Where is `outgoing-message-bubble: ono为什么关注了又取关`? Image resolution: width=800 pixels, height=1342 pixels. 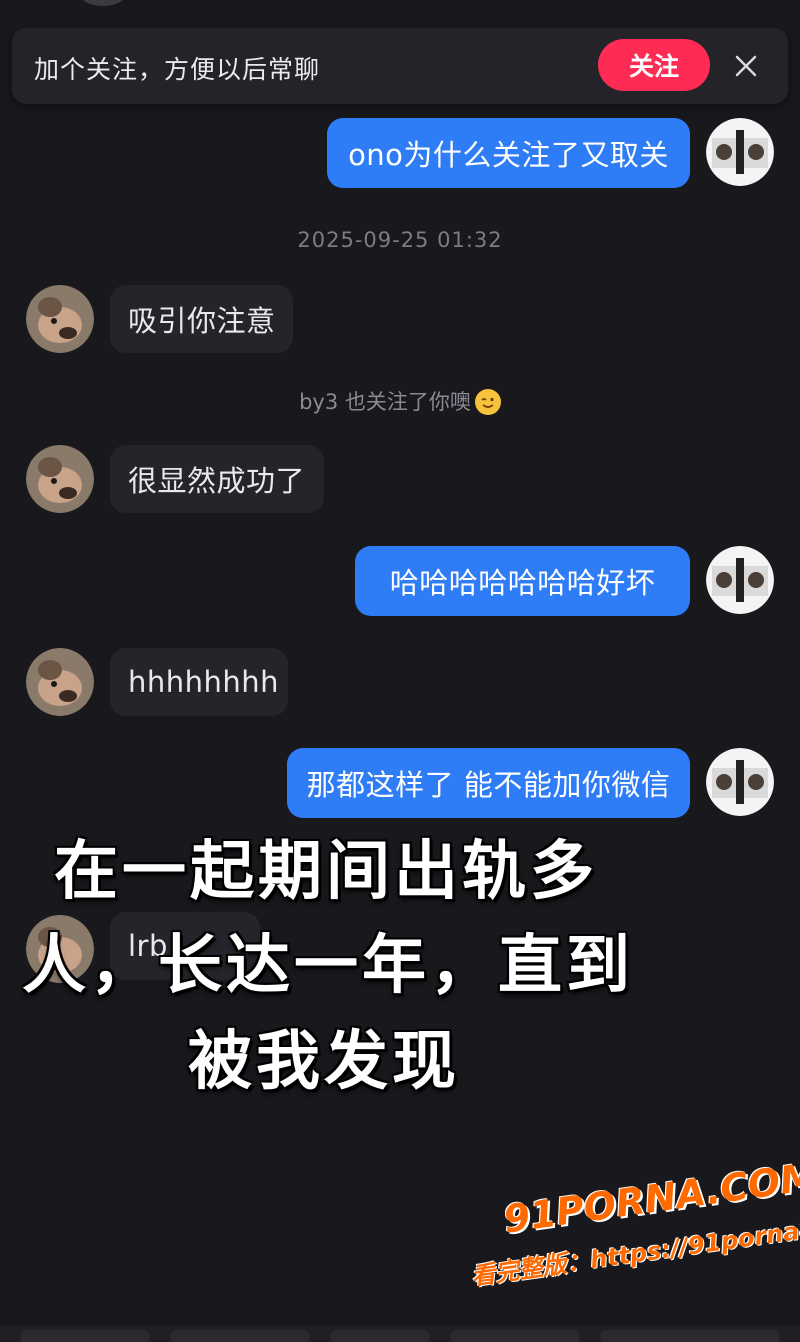 outgoing-message-bubble: ono为什么关注了又取关 is located at coordinates (508, 153).